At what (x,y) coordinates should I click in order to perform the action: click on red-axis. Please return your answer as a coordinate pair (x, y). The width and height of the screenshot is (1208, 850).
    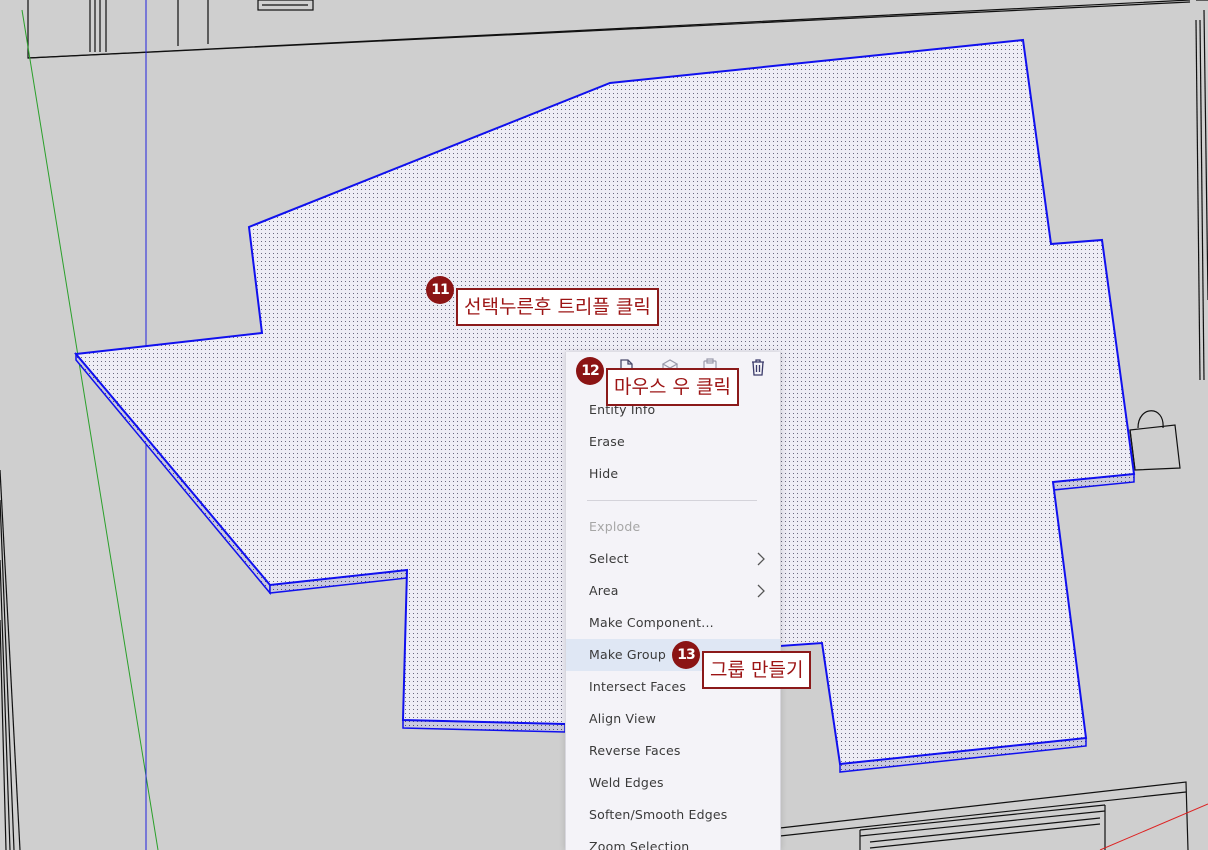
    Looking at the image, I should click on (1153, 826).